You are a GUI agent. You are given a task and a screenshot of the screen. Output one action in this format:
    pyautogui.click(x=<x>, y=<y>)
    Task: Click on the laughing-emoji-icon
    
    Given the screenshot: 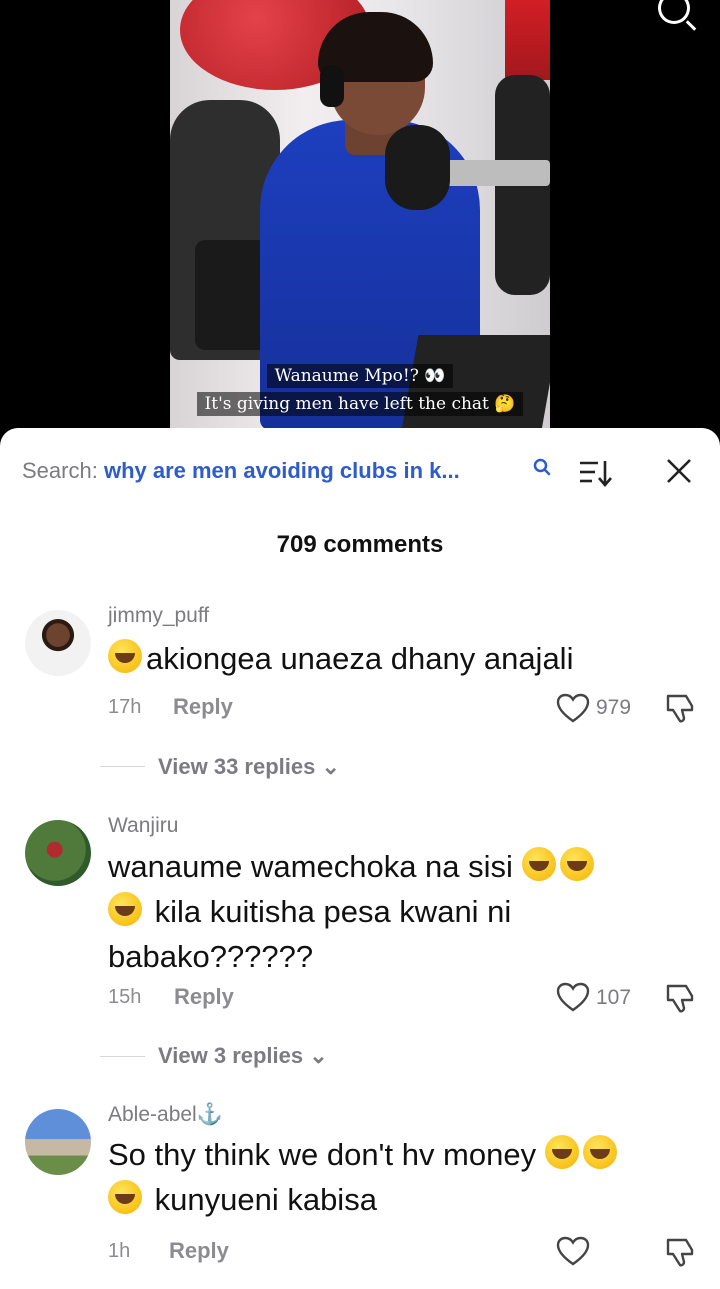 What is the action you would take?
    pyautogui.click(x=125, y=656)
    